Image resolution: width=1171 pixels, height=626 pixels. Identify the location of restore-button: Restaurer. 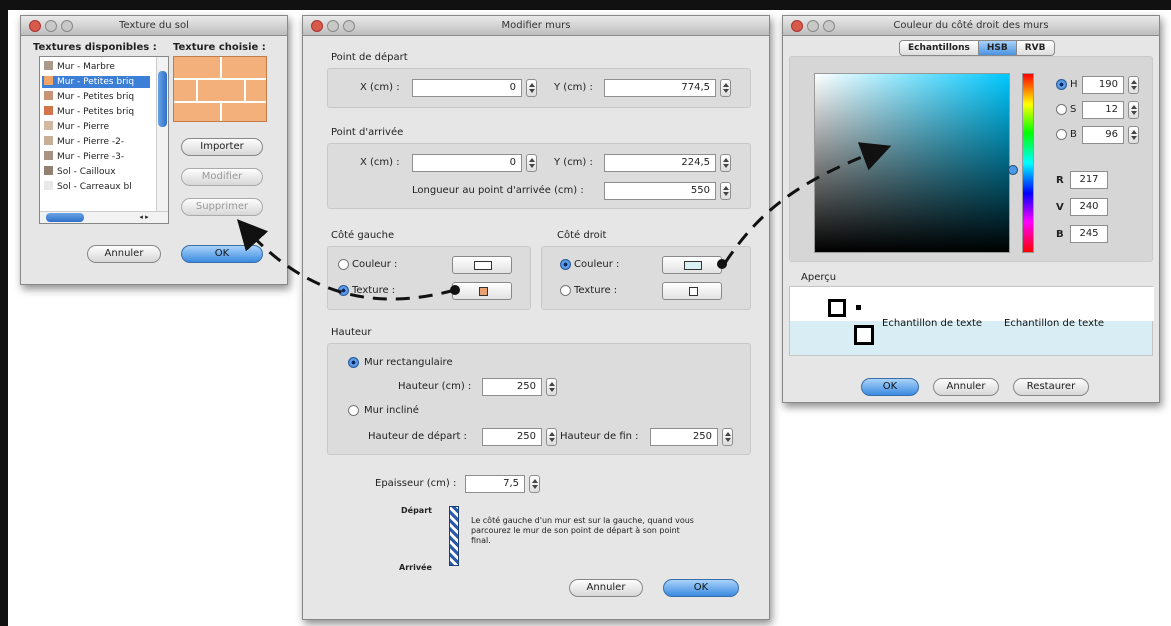
(1051, 387).